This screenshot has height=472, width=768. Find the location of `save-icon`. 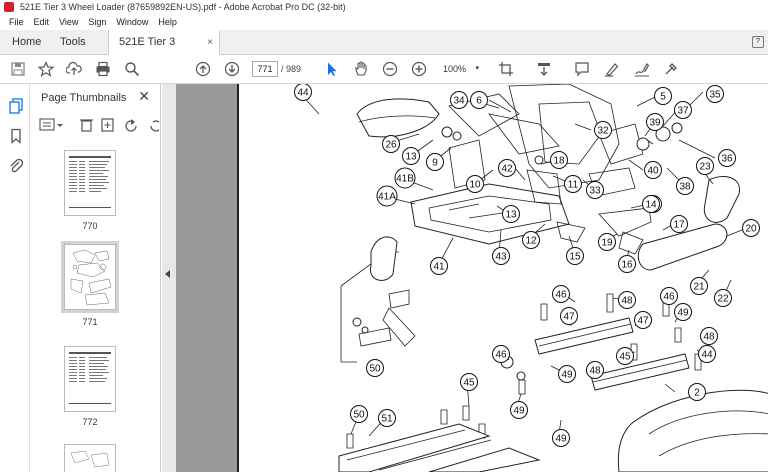

save-icon is located at coordinates (18, 69).